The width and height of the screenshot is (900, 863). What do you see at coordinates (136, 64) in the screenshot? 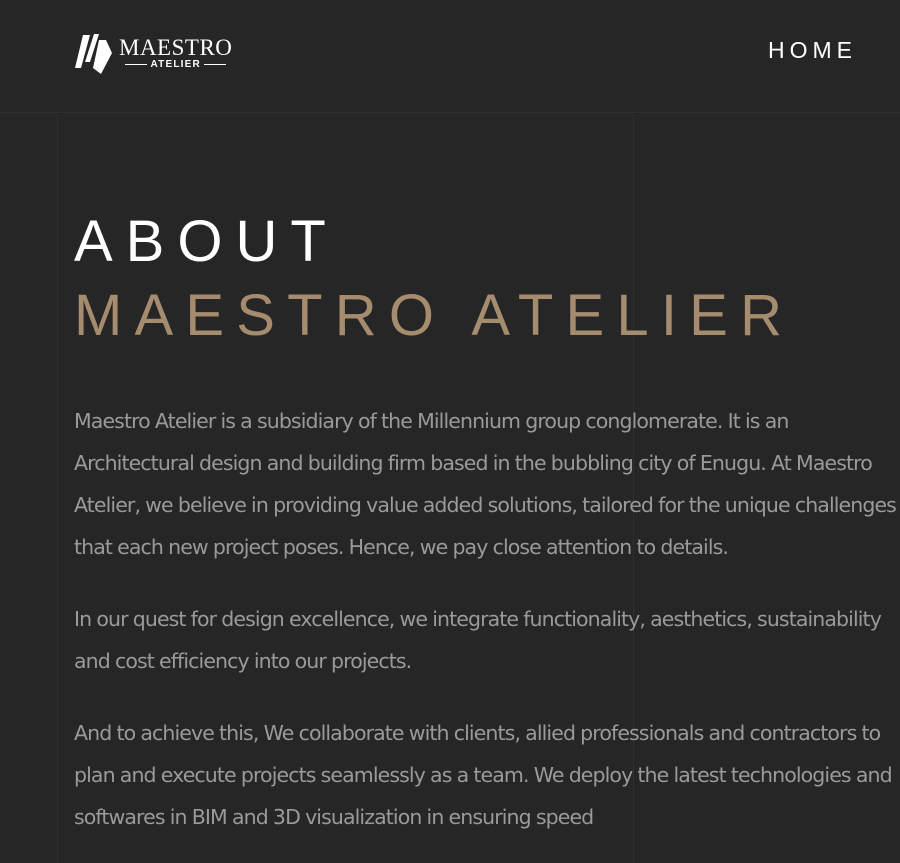
I see `logo-rule-left` at bounding box center [136, 64].